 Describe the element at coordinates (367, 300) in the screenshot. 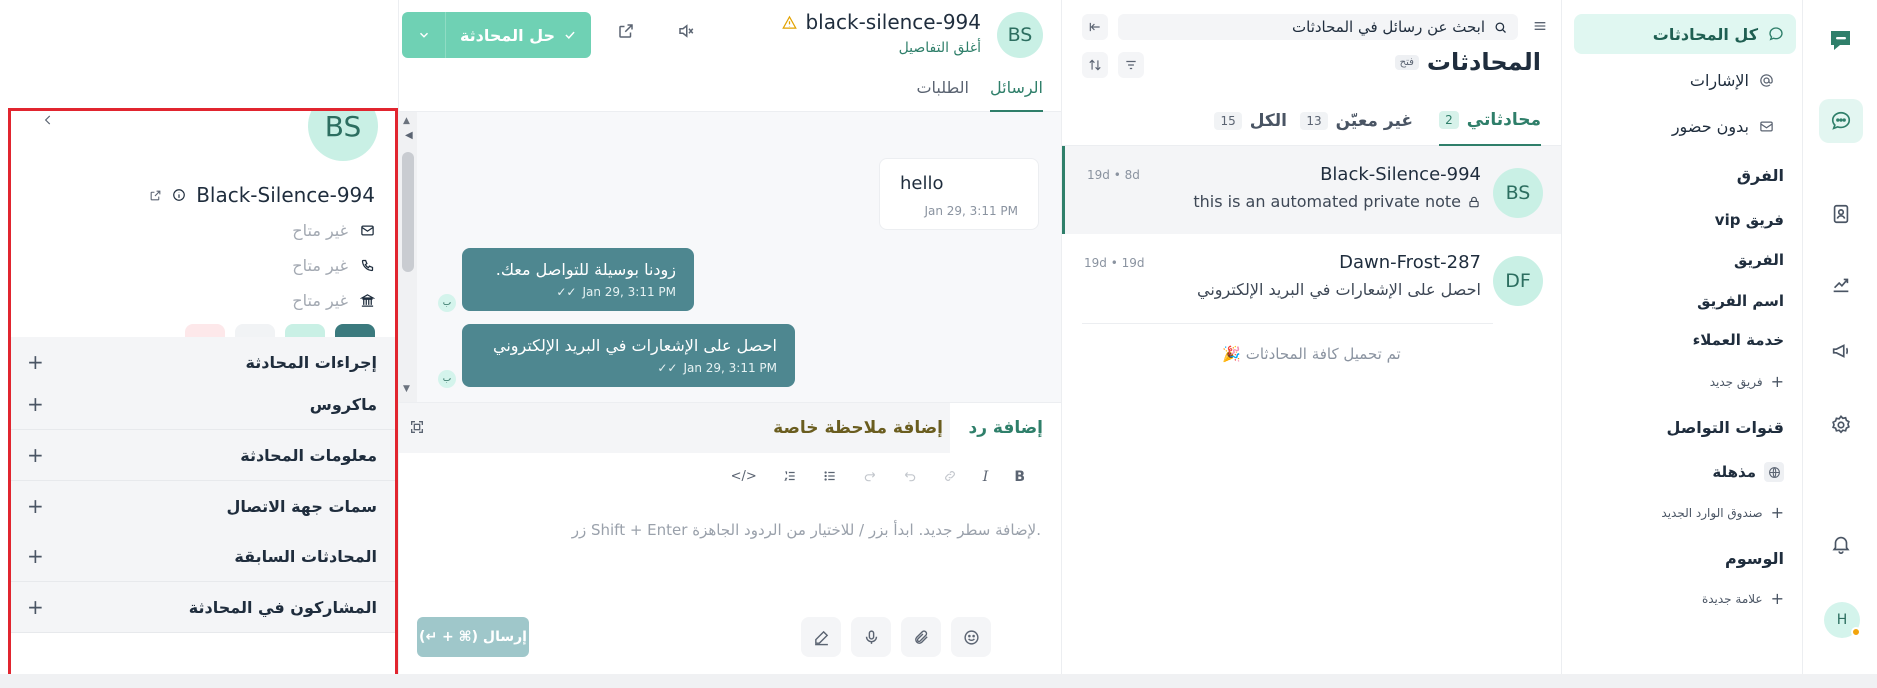

I see `building-icon` at that location.